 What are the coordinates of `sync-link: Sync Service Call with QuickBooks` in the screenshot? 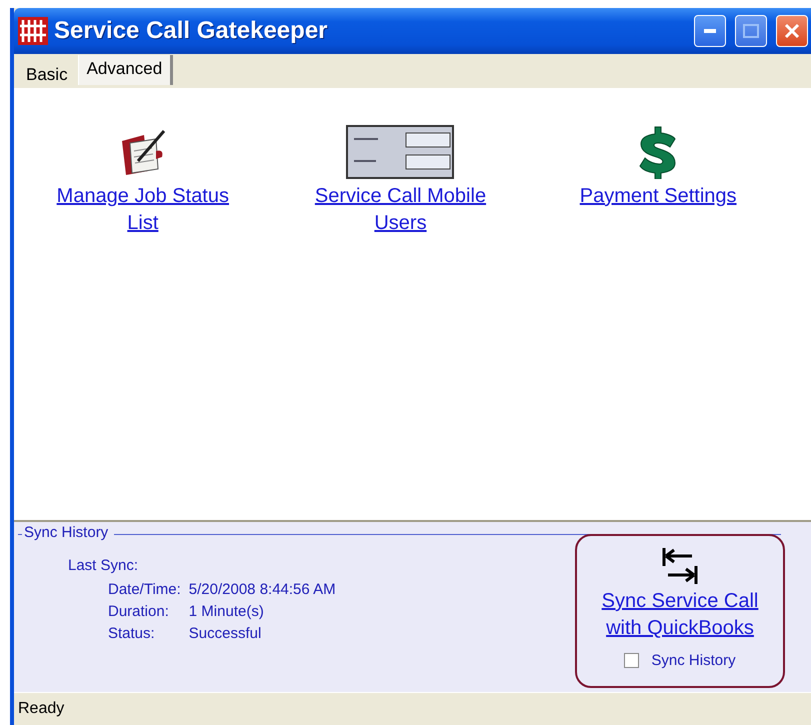 It's located at (680, 615).